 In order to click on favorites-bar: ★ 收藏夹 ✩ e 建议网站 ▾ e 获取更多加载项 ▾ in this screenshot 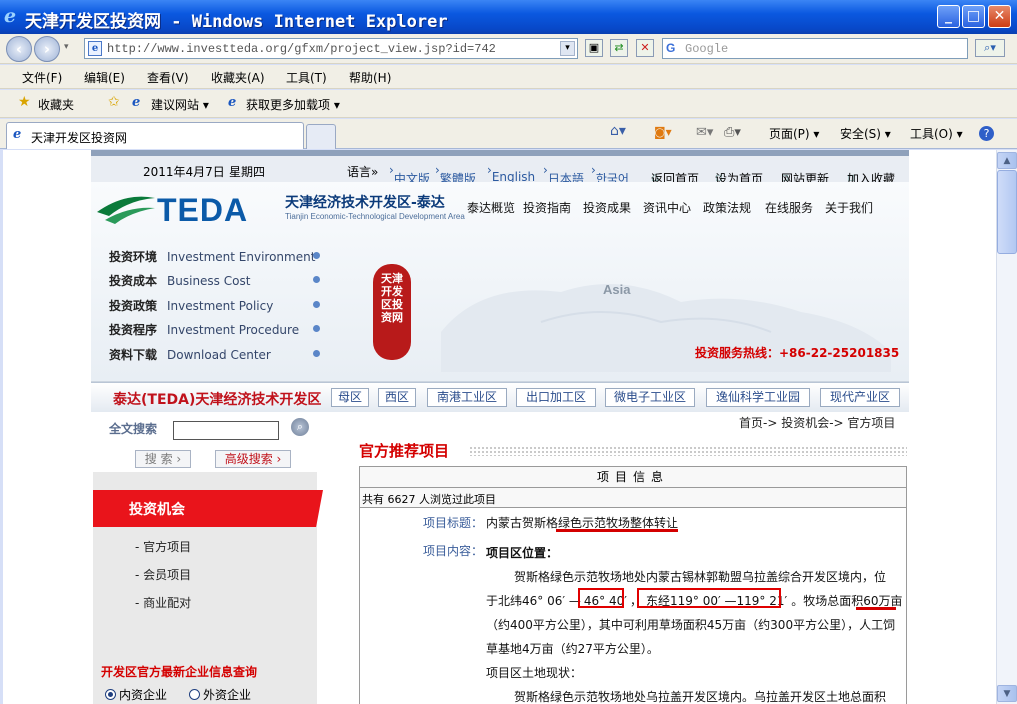, I will do `click(508, 104)`.